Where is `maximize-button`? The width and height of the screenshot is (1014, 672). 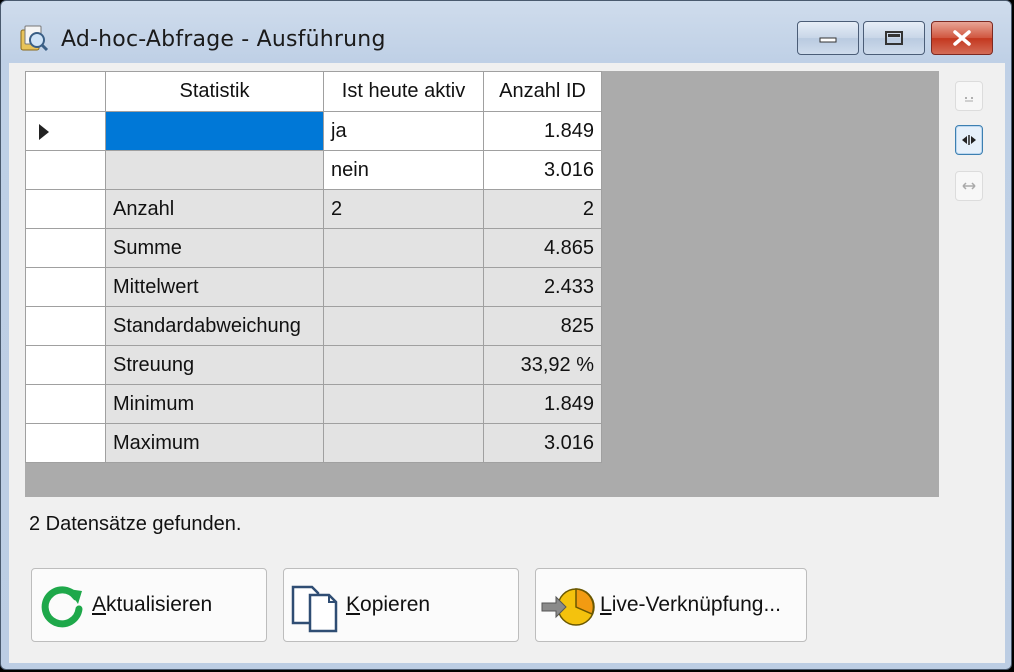 maximize-button is located at coordinates (894, 38).